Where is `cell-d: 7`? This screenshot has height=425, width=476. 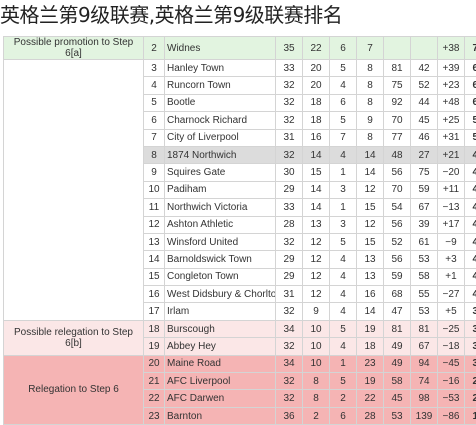 cell-d: 7 is located at coordinates (343, 137).